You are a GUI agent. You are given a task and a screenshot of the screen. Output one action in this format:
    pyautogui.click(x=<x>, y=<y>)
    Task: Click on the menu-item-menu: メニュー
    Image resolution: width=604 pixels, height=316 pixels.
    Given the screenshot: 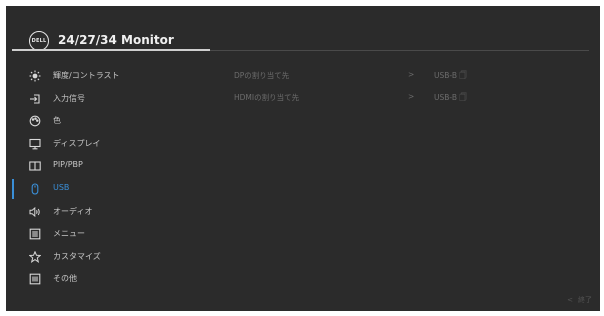 What is the action you would take?
    pyautogui.click(x=116, y=234)
    